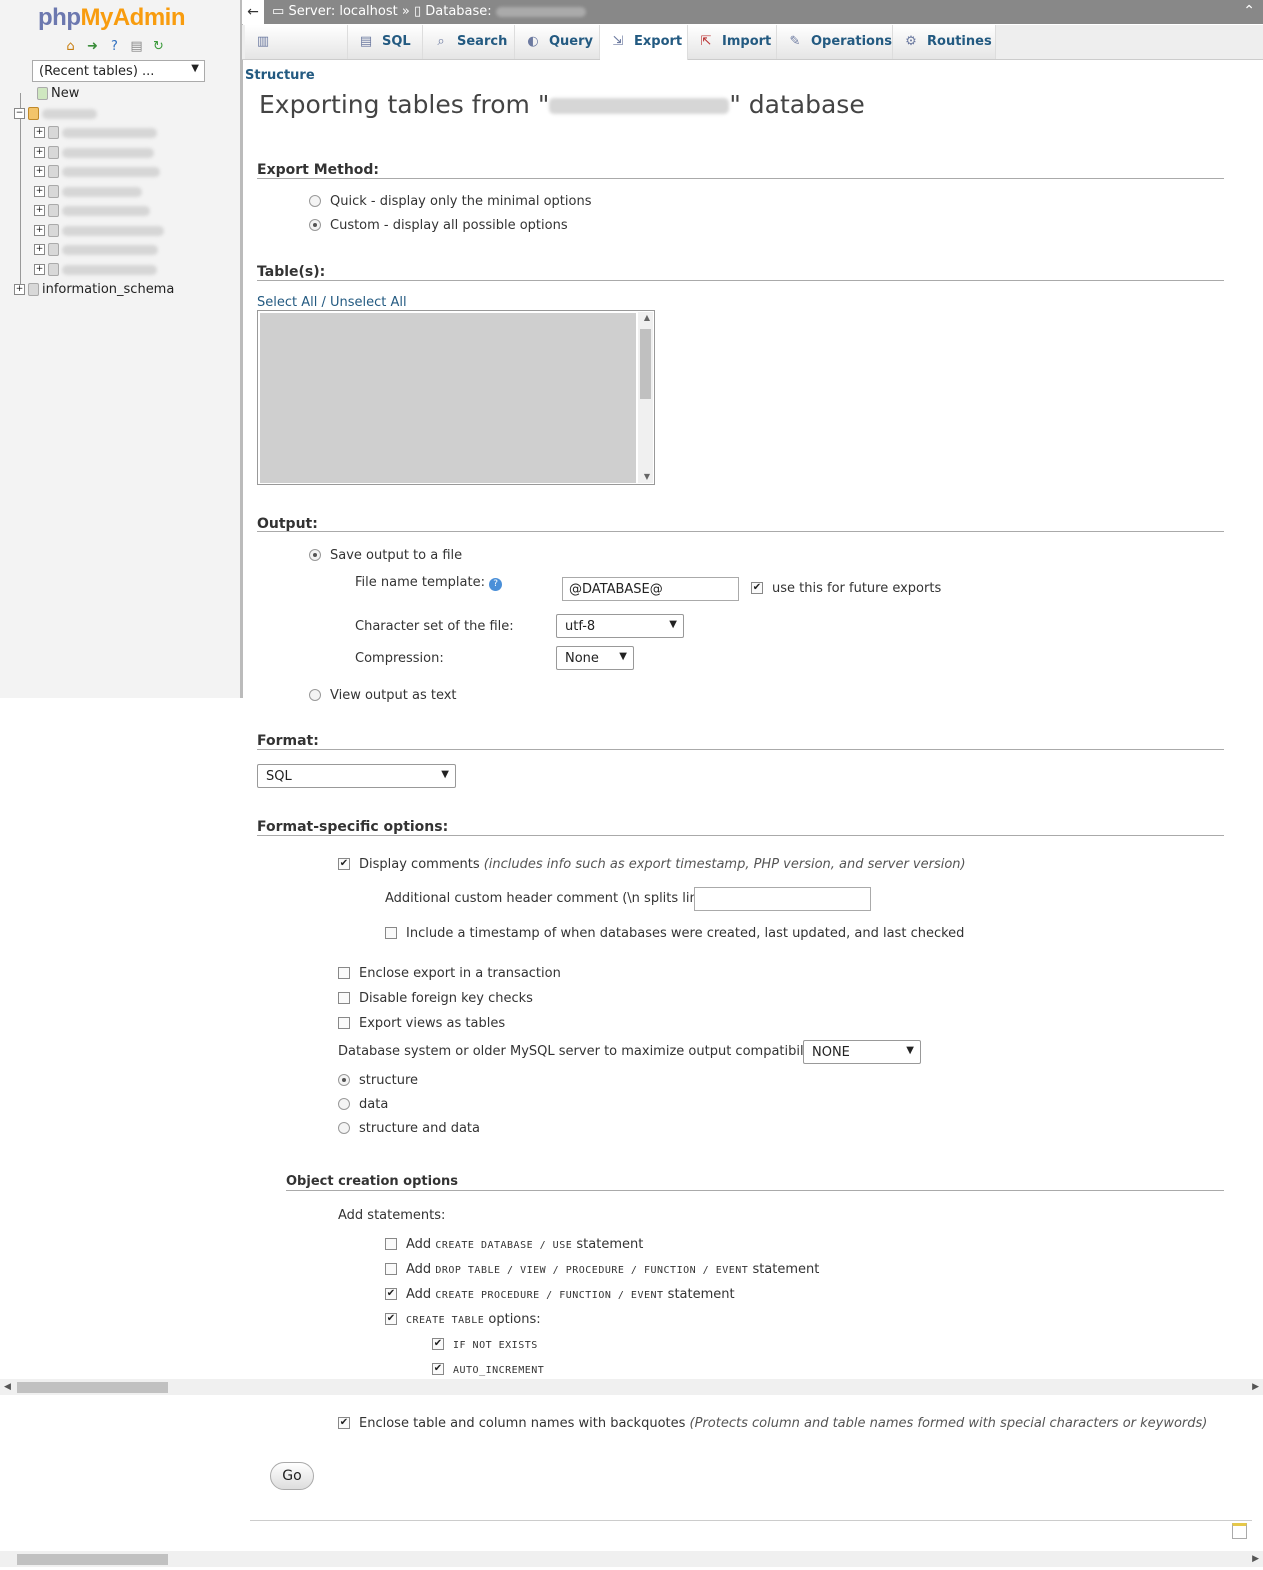  Describe the element at coordinates (342, 11) in the screenshot. I see `breadcrumb-server: Server: localhost` at that location.